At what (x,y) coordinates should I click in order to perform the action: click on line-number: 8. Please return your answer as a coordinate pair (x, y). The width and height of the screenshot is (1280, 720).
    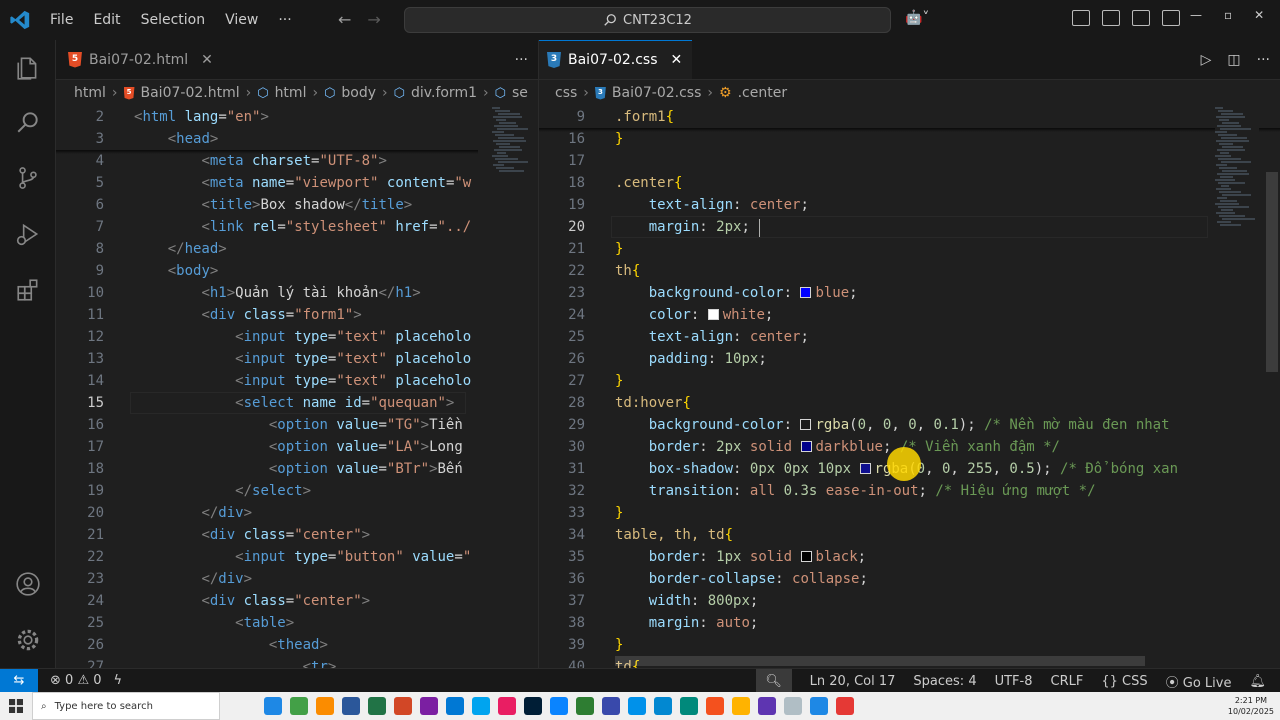
    Looking at the image, I should click on (99, 249).